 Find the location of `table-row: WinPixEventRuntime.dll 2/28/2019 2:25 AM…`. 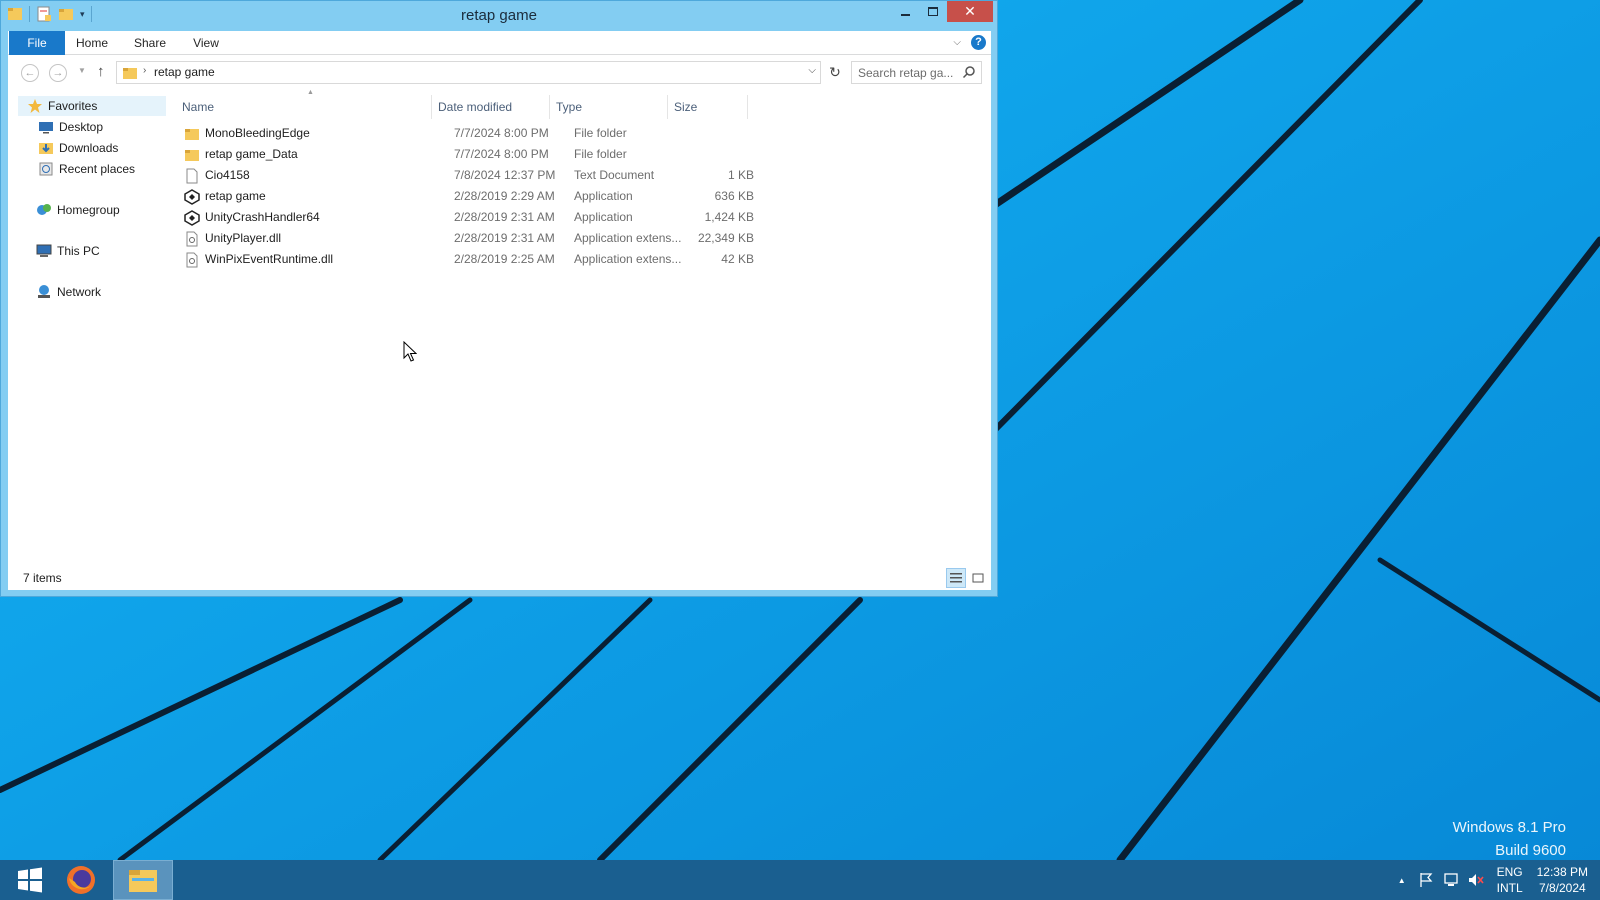

table-row: WinPixEventRuntime.dll 2/28/2019 2:25 AM… is located at coordinates (466, 259).